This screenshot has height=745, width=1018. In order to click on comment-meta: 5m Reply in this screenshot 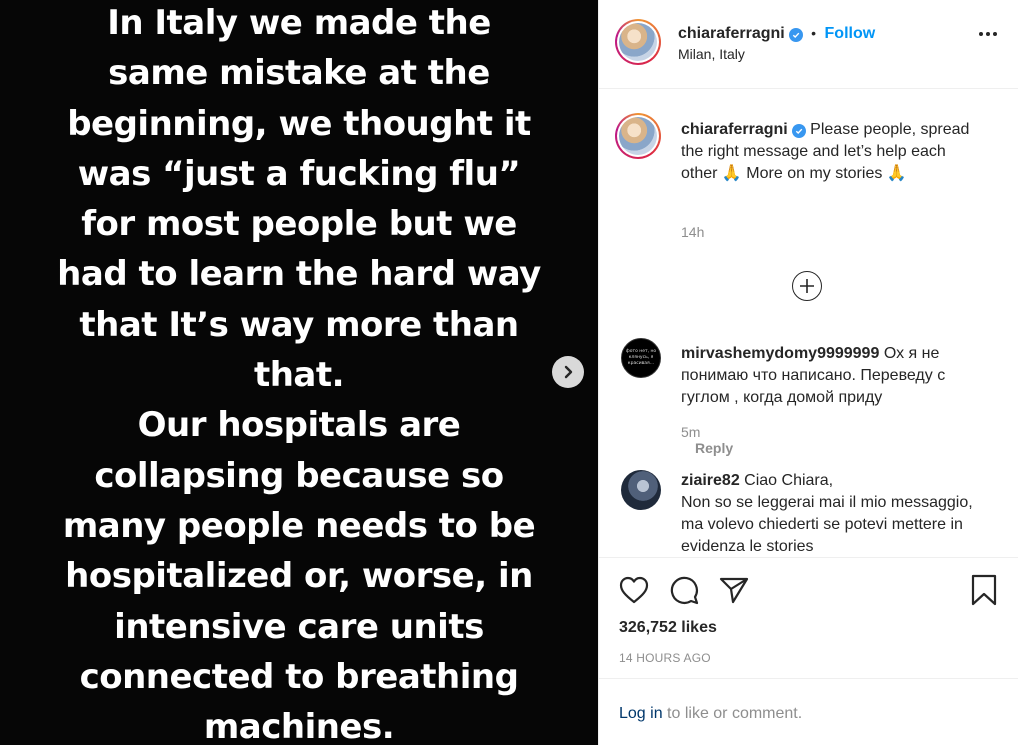, I will do `click(707, 440)`.